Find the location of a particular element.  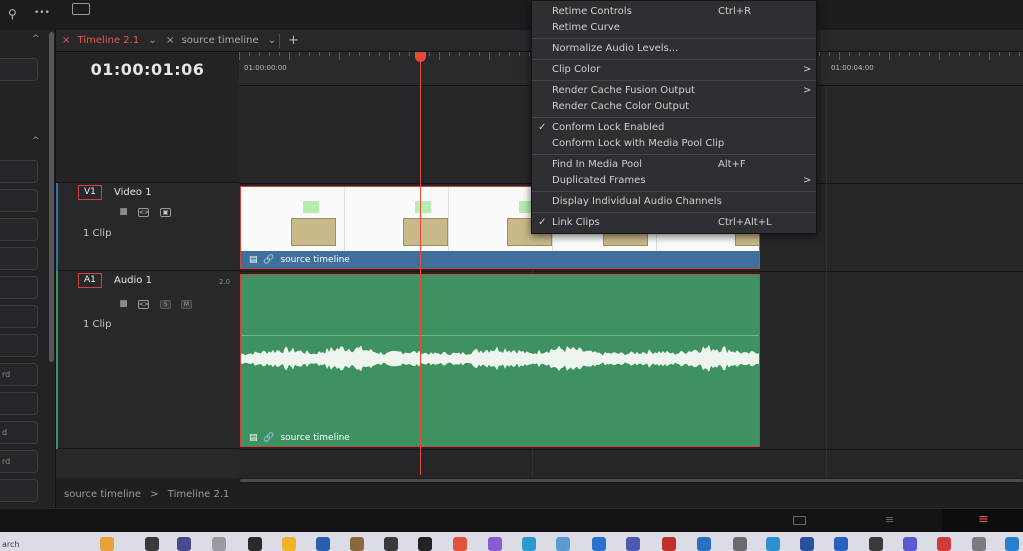

os-taskbar: arch is located at coordinates (511, 541).